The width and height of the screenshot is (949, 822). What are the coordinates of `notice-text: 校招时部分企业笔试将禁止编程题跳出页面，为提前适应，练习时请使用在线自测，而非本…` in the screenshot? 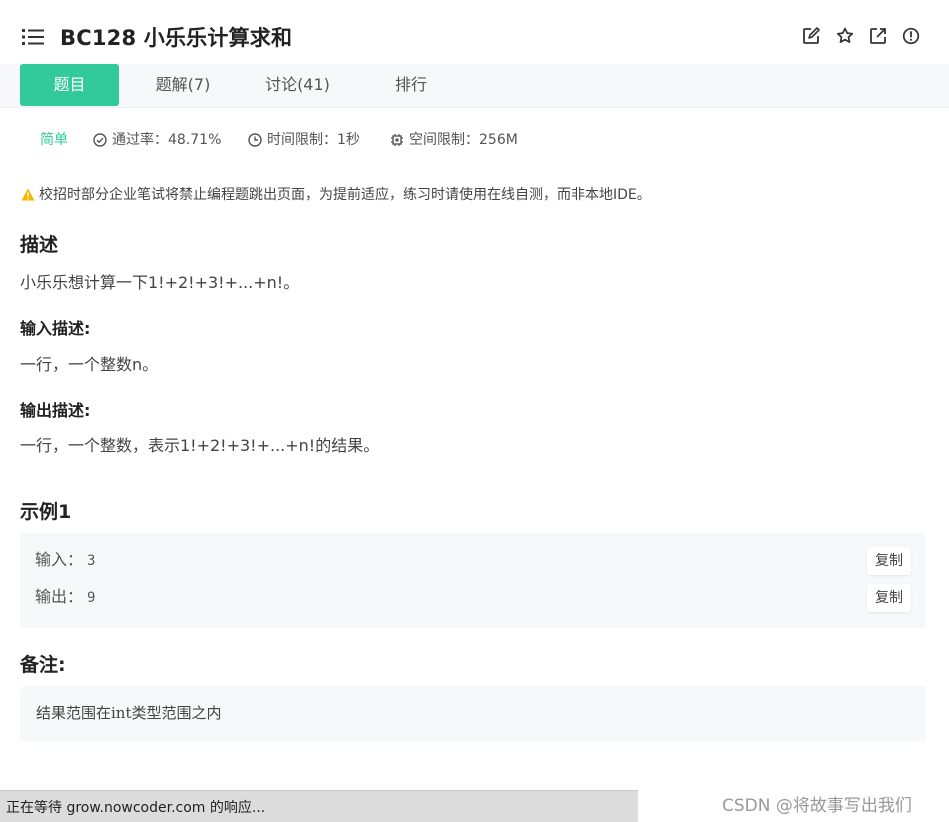 It's located at (345, 195).